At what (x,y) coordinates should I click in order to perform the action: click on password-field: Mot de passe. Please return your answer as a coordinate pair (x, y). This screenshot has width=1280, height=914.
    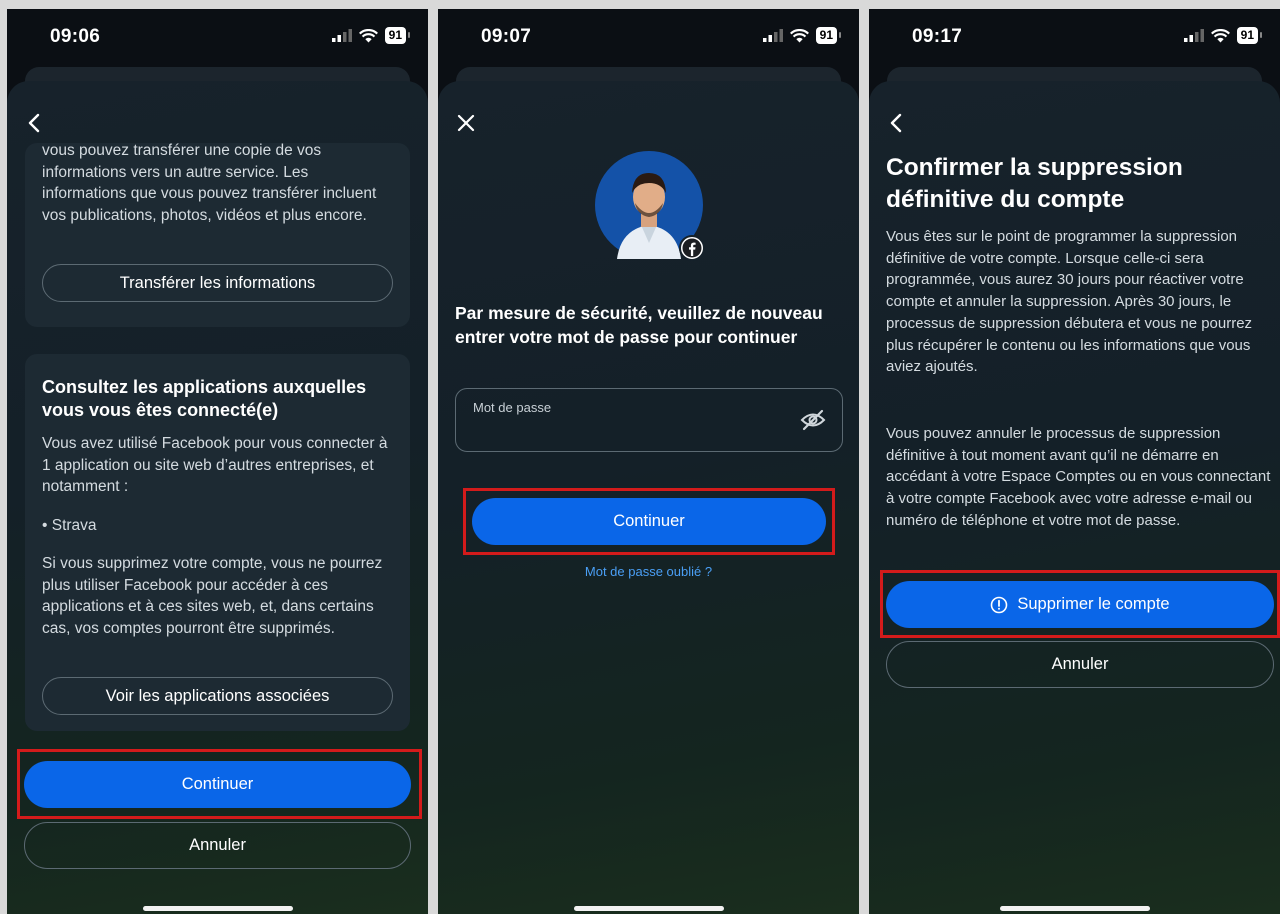
    Looking at the image, I should click on (649, 420).